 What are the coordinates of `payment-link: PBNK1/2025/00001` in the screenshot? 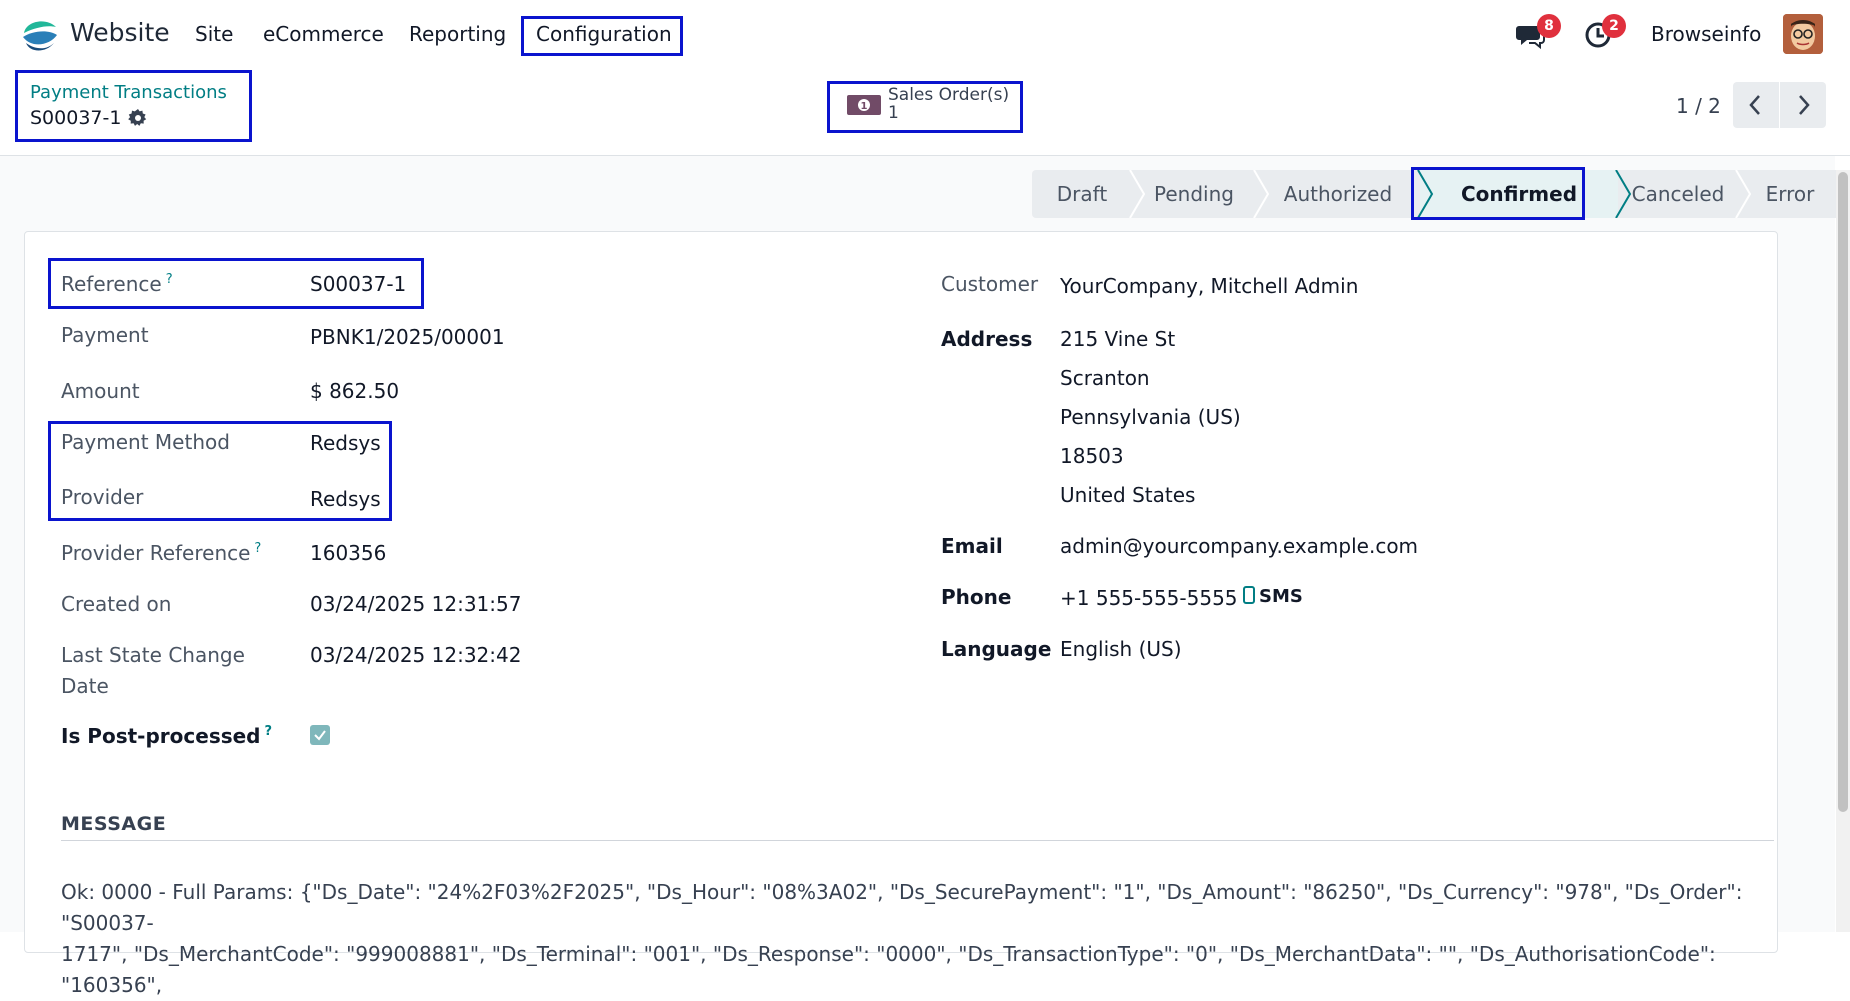 It's located at (407, 337).